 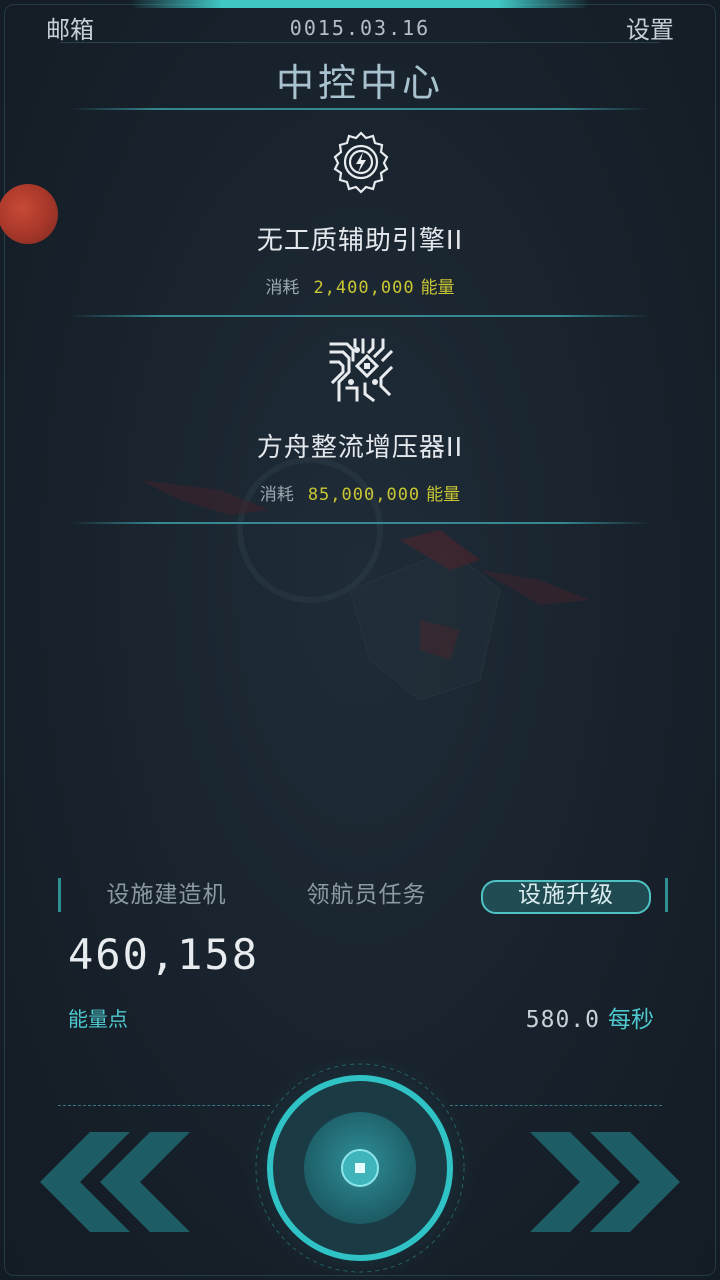 I want to click on tab-navigator-missions: 领航员任务, so click(x=366, y=895).